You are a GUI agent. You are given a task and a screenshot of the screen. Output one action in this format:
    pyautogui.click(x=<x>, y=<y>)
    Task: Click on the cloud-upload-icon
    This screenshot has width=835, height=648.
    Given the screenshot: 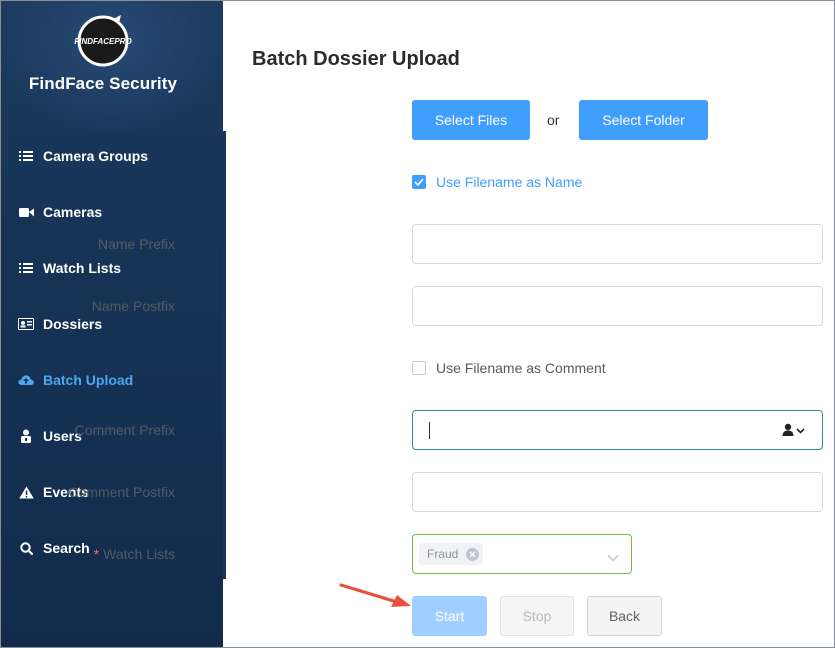 What is the action you would take?
    pyautogui.click(x=26, y=380)
    